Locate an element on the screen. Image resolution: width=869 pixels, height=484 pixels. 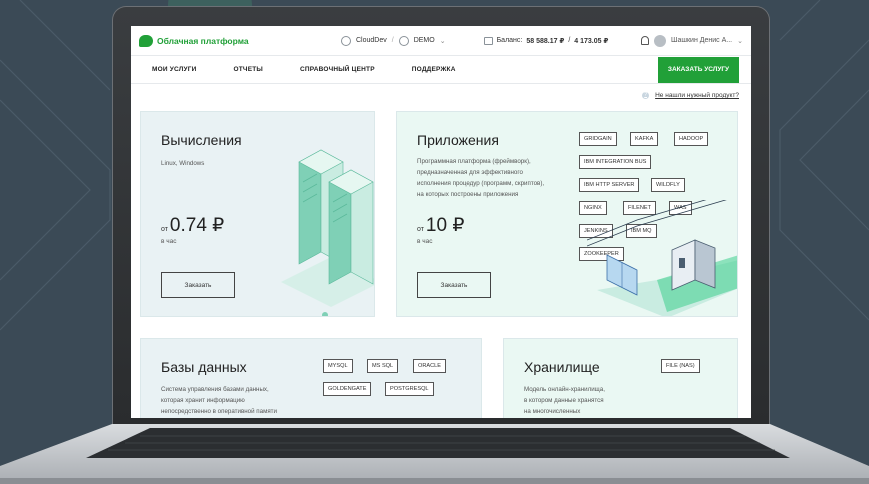
balance: Баланс: 58 588.17 ₽ / 4 173.05 ₽ is located at coordinates (546, 40).